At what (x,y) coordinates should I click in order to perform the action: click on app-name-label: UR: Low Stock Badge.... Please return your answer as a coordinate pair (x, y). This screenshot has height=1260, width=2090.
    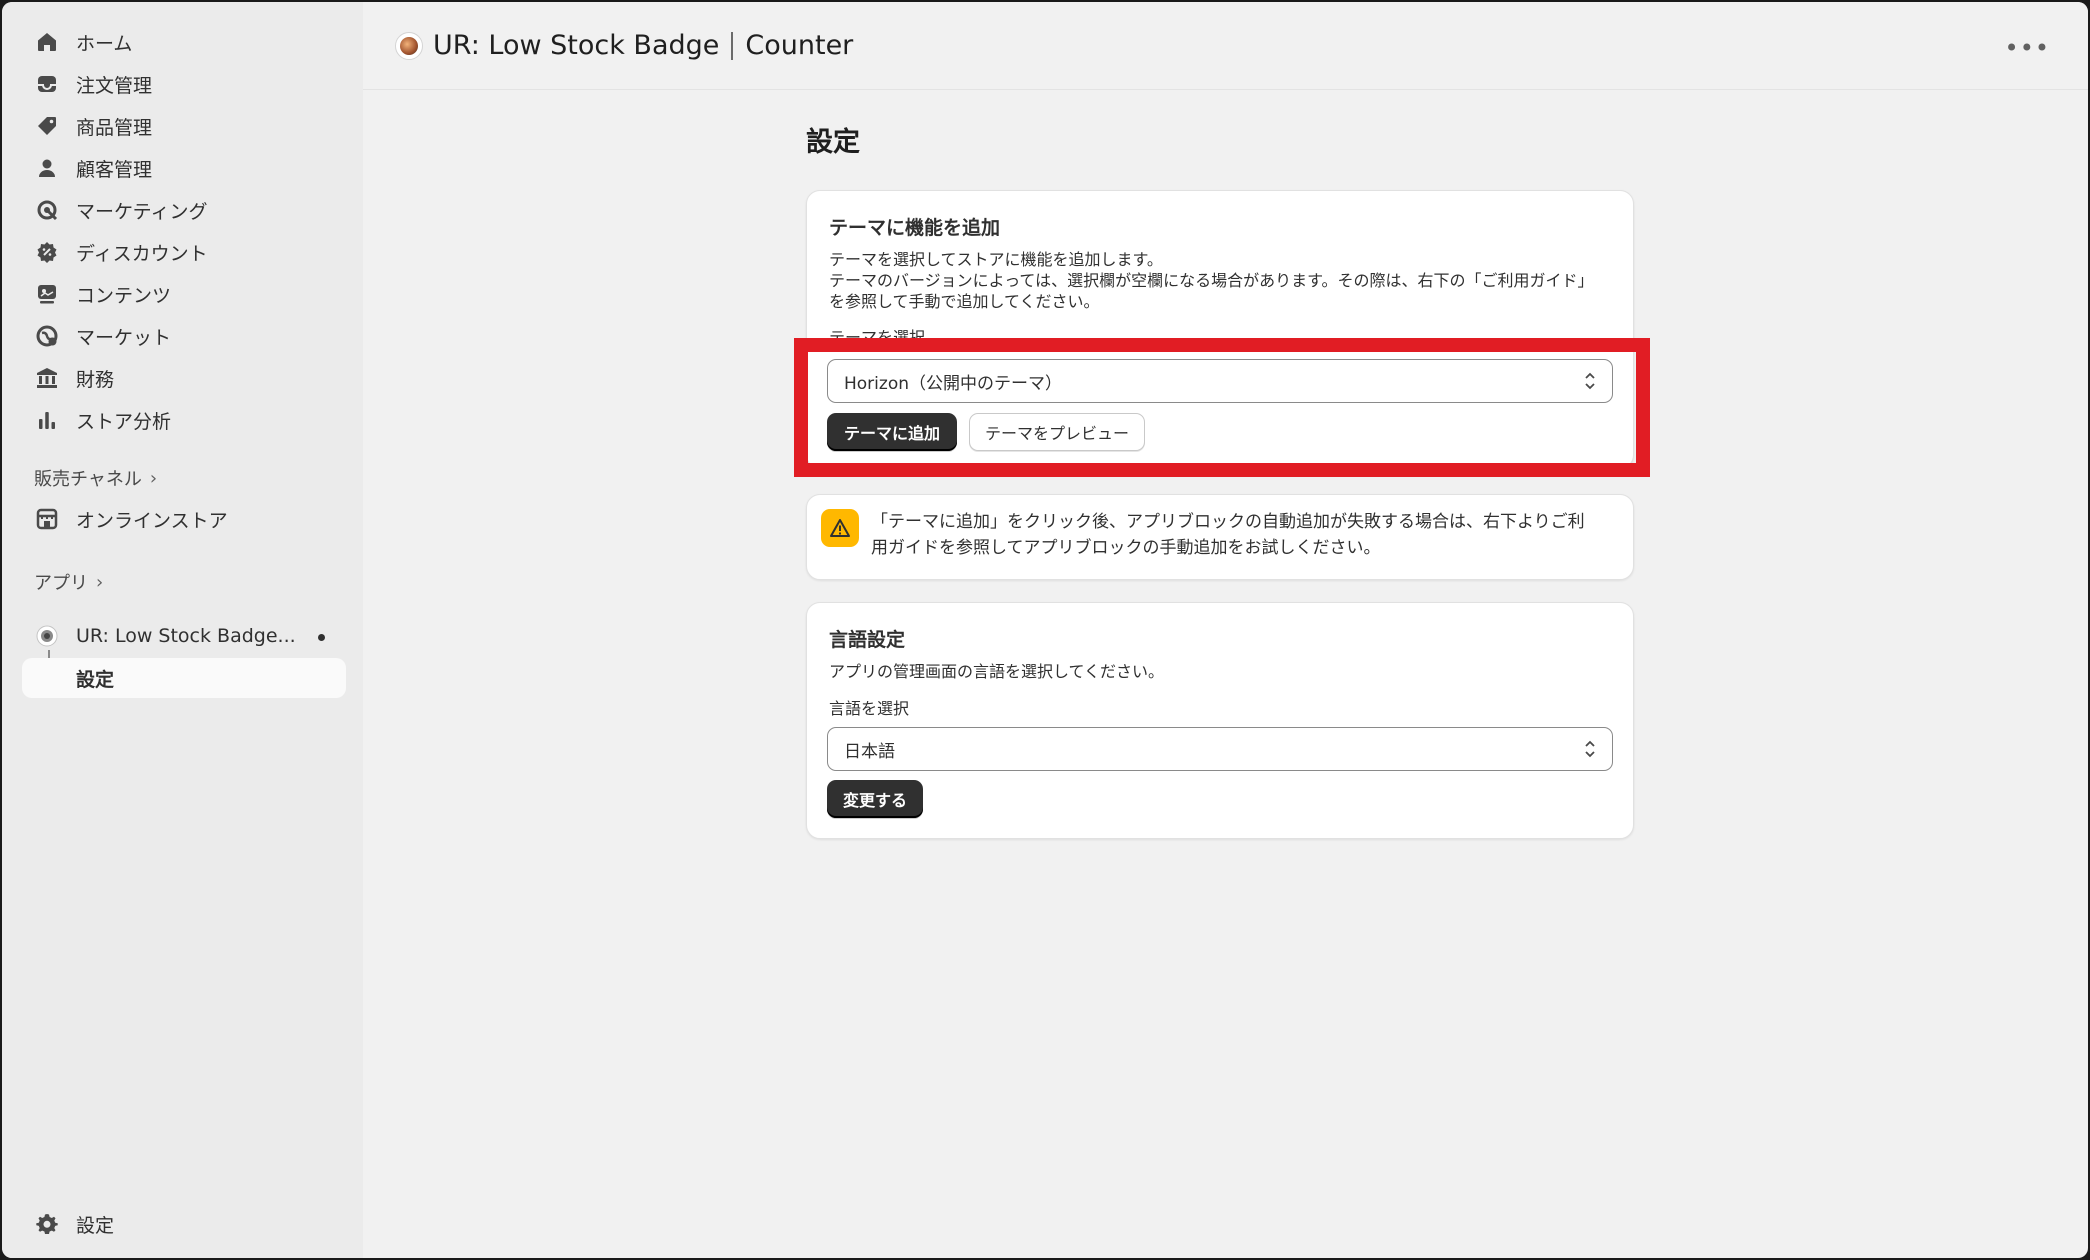
    Looking at the image, I should click on (186, 636).